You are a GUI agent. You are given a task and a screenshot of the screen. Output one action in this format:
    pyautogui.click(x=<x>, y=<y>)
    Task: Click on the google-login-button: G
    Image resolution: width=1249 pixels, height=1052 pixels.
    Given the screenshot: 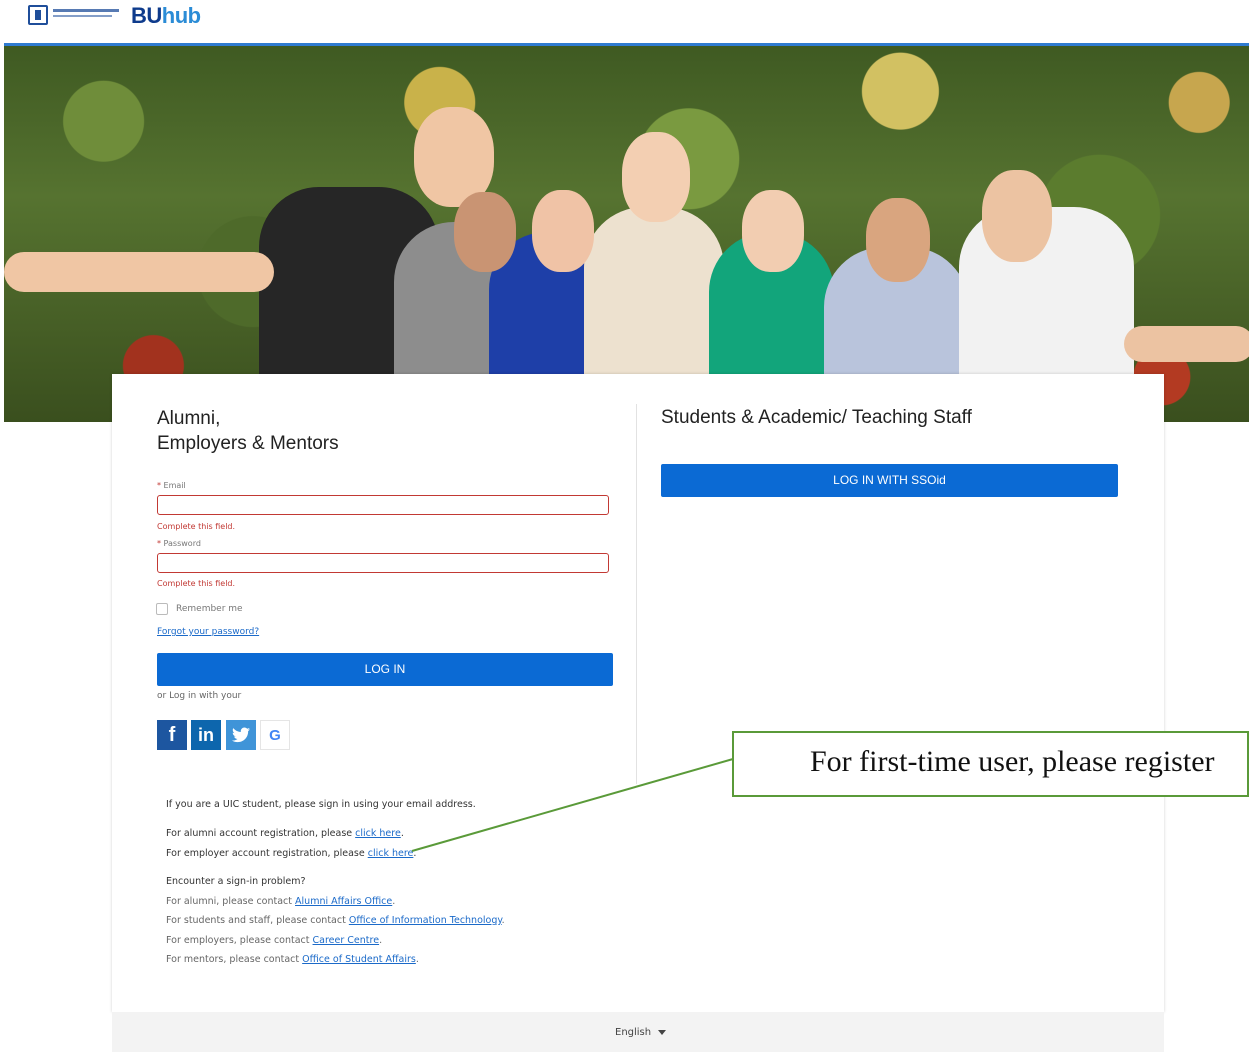 What is the action you would take?
    pyautogui.click(x=275, y=735)
    